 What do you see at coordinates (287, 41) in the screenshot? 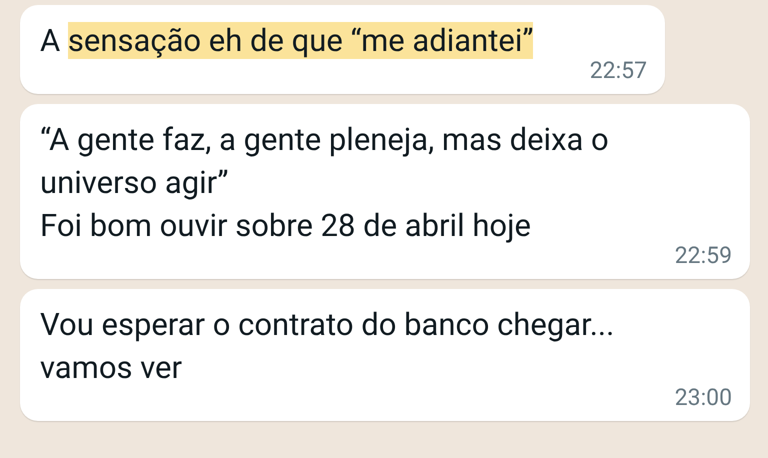
I see `message-text: A sensação eh de que “me adiantei”` at bounding box center [287, 41].